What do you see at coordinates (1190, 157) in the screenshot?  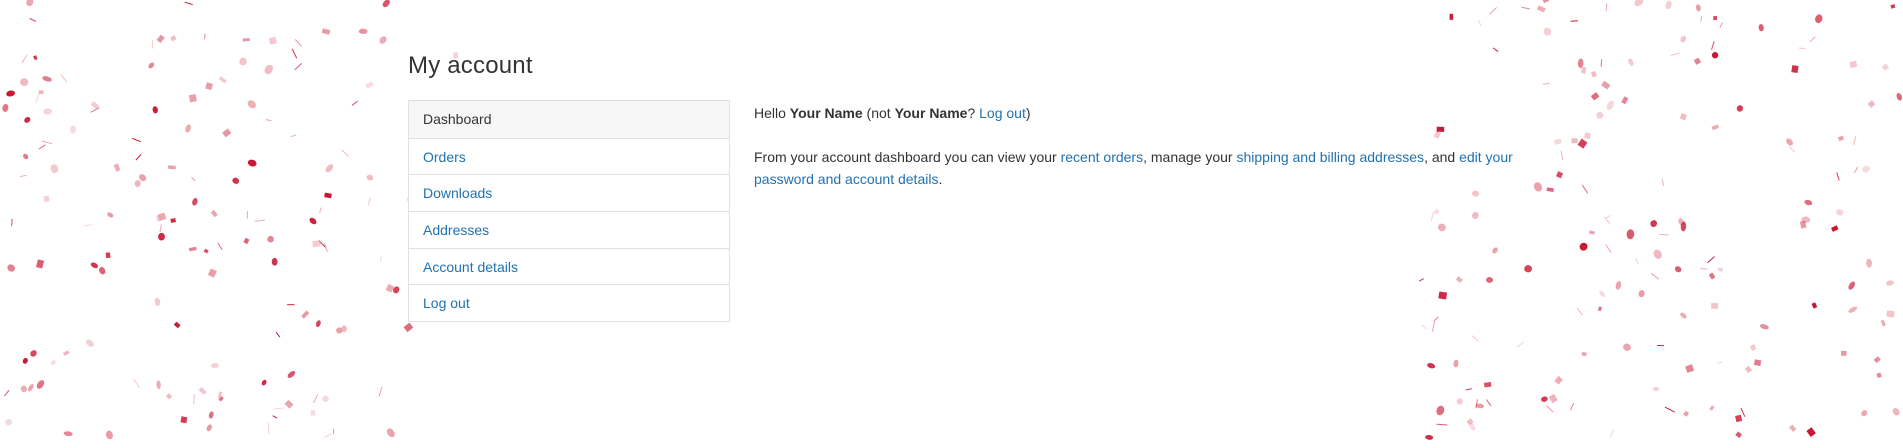 I see `intro-text-2: , manage your` at bounding box center [1190, 157].